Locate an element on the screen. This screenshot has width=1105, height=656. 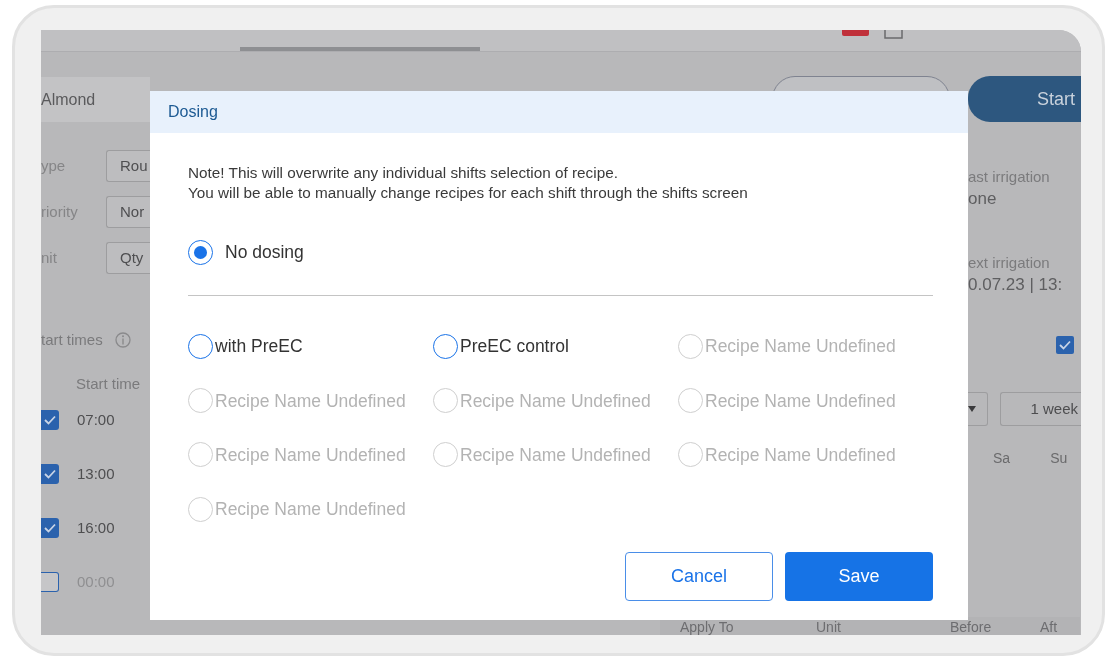
plot-name: Almond is located at coordinates (68, 99).